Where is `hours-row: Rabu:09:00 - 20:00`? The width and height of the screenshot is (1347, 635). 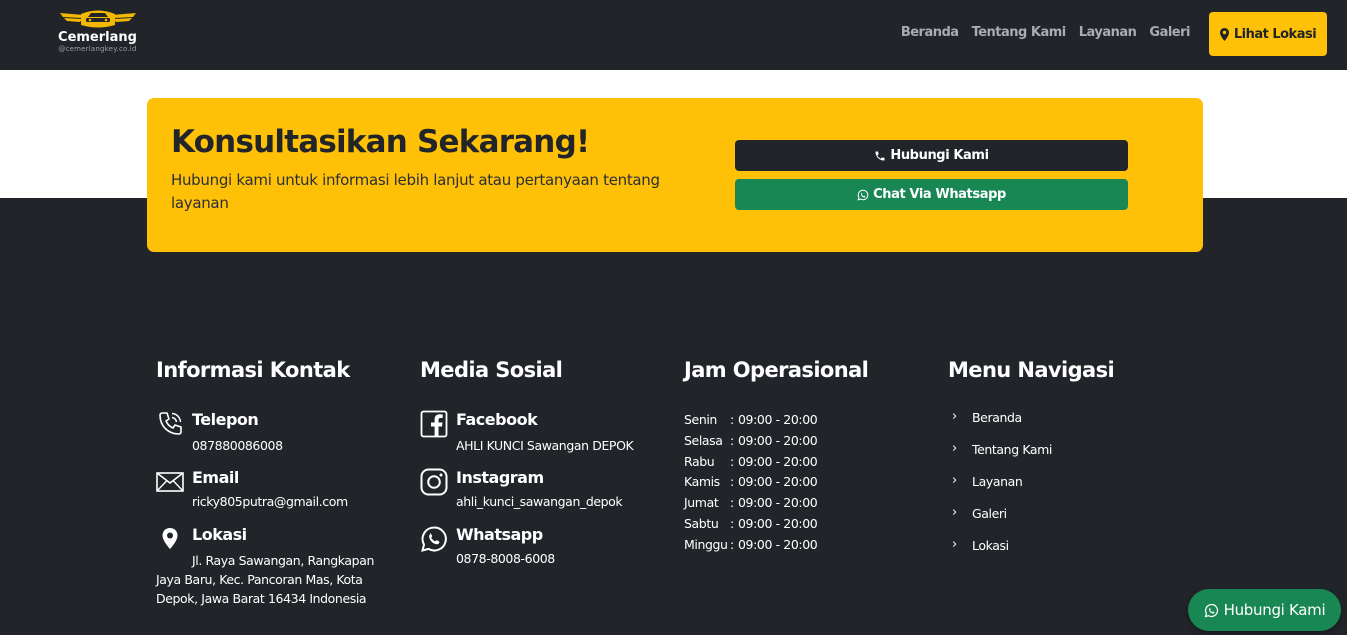 hours-row: Rabu:09:00 - 20:00 is located at coordinates (751, 464).